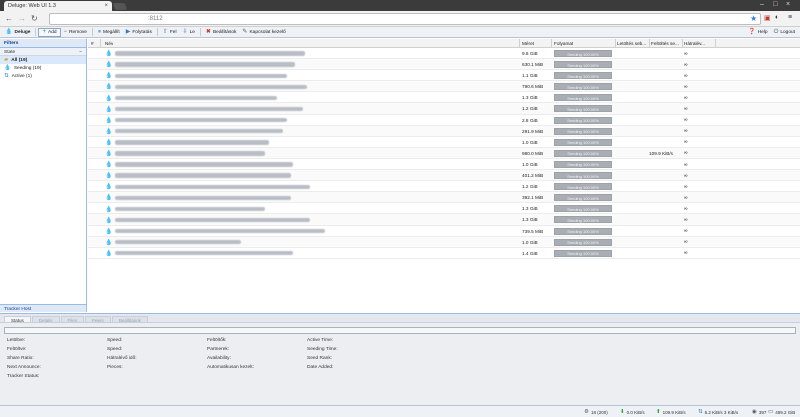  What do you see at coordinates (221, 32) in the screenshot?
I see `preferences-button: ✖ Beállítások` at bounding box center [221, 32].